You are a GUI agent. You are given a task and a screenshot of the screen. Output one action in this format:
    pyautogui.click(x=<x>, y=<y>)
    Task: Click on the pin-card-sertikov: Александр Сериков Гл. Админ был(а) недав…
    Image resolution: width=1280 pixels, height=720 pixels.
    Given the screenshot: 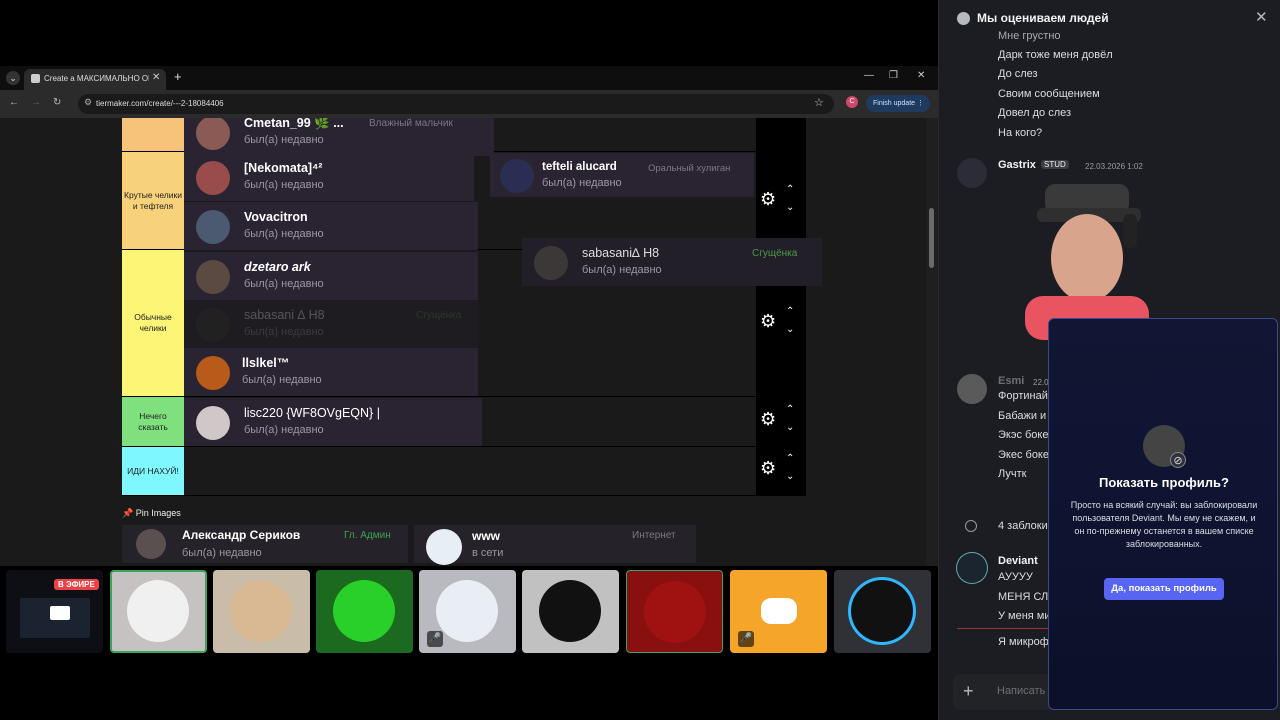 What is the action you would take?
    pyautogui.click(x=265, y=544)
    